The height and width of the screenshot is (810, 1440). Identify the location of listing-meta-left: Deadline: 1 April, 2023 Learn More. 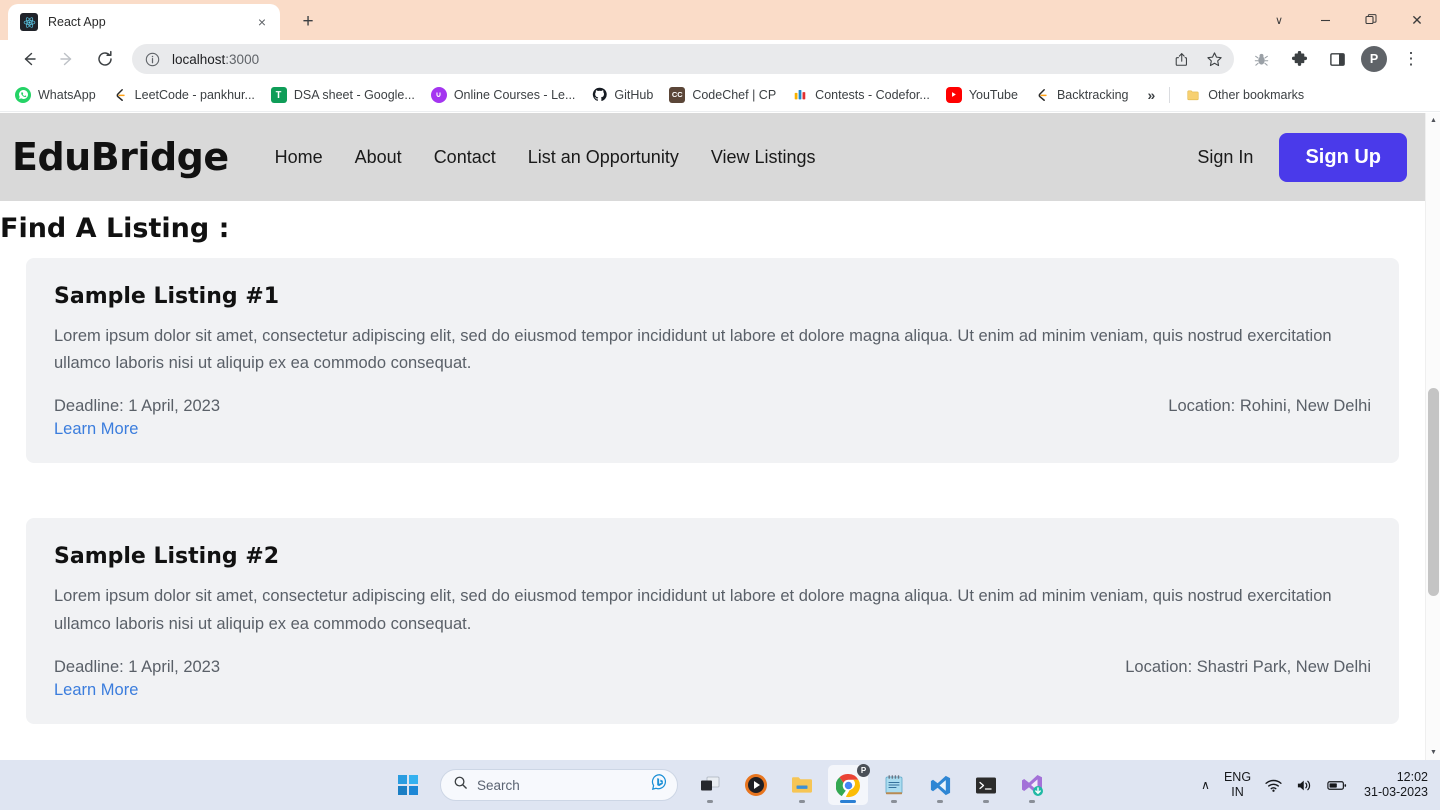
(137, 679).